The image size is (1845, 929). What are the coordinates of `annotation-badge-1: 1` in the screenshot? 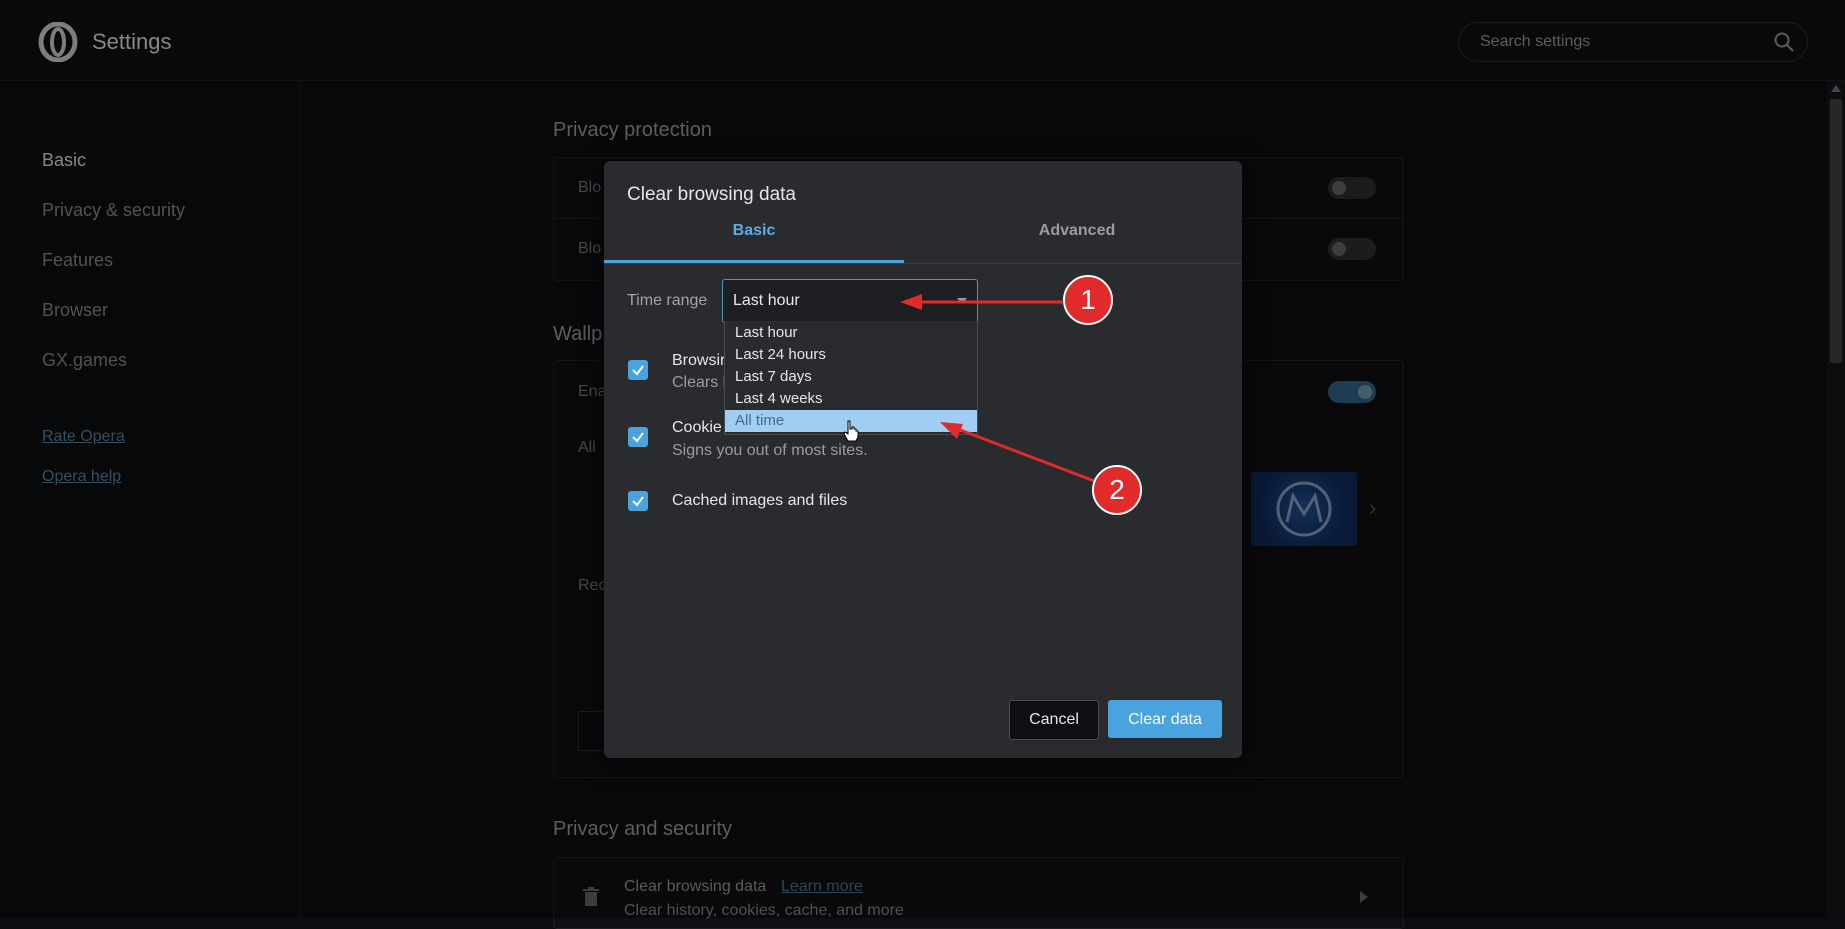 It's located at (1088, 300).